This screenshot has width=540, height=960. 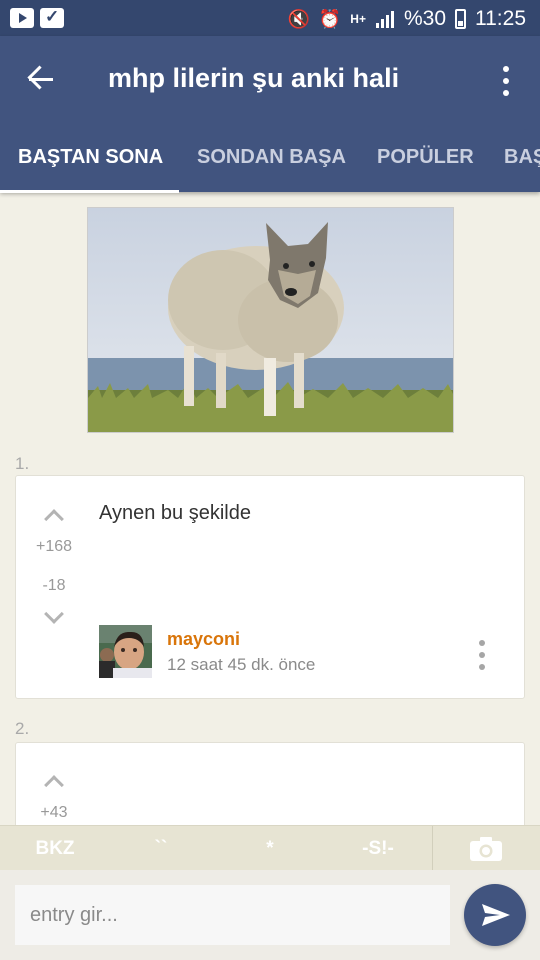 I want to click on entry-input, so click(x=232, y=915).